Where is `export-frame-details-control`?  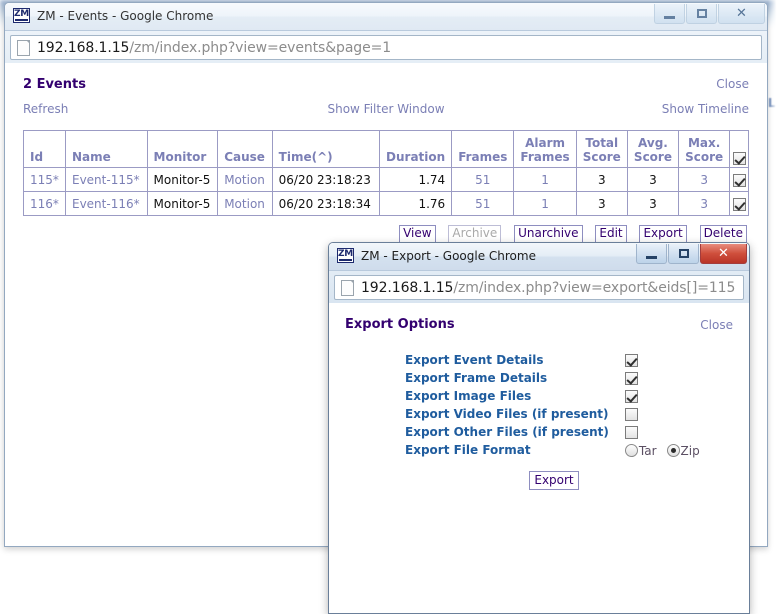 export-frame-details-control is located at coordinates (666, 378).